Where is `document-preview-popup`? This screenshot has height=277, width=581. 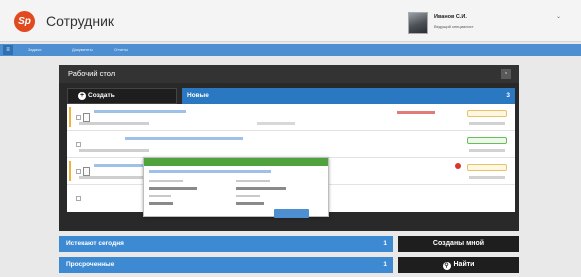 document-preview-popup is located at coordinates (236, 187).